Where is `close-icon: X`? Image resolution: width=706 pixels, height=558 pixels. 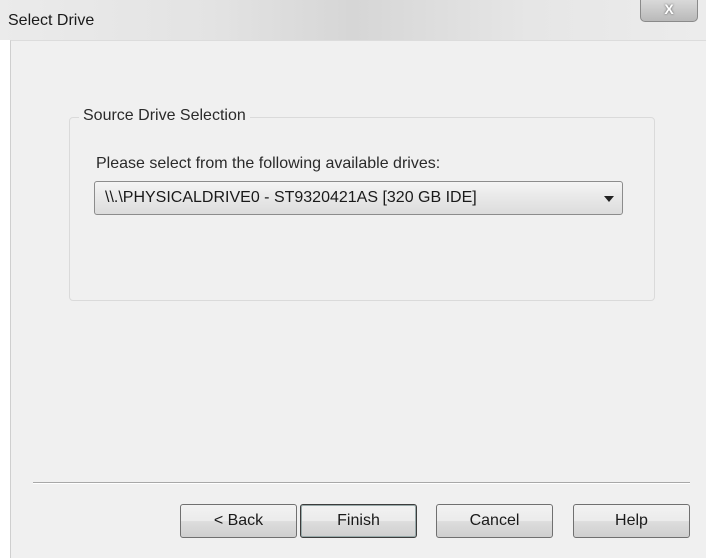
close-icon: X is located at coordinates (669, 9).